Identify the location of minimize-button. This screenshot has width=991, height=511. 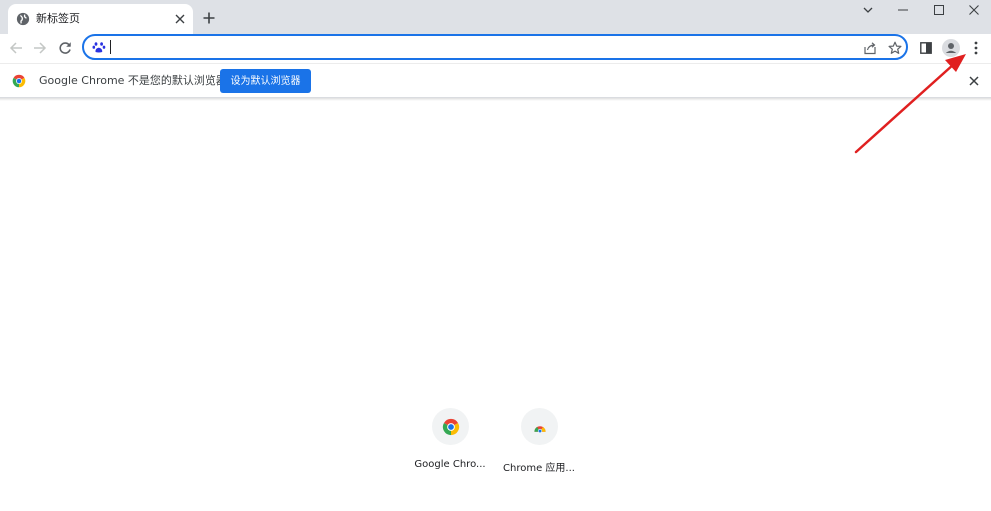
(903, 10).